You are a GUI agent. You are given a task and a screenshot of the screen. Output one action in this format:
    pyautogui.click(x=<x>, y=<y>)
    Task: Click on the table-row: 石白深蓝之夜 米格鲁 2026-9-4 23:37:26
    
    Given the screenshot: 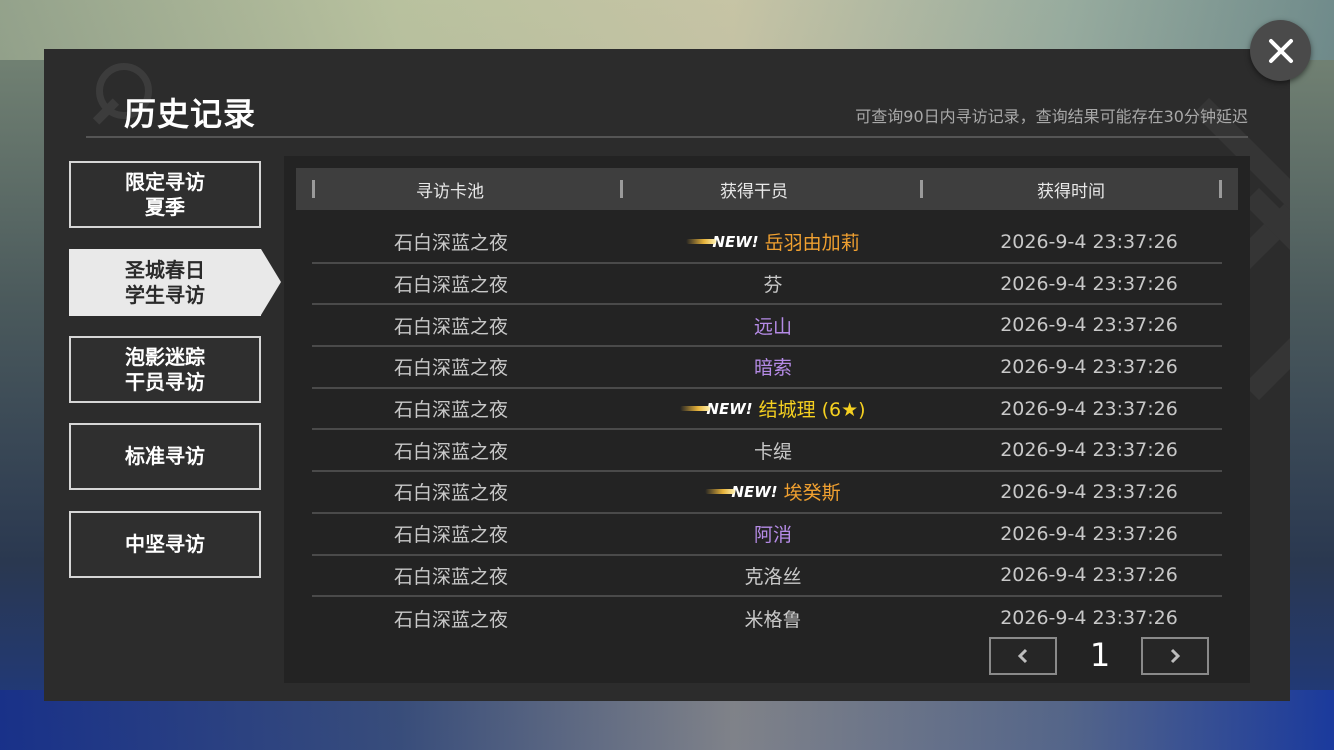 What is the action you would take?
    pyautogui.click(x=767, y=618)
    